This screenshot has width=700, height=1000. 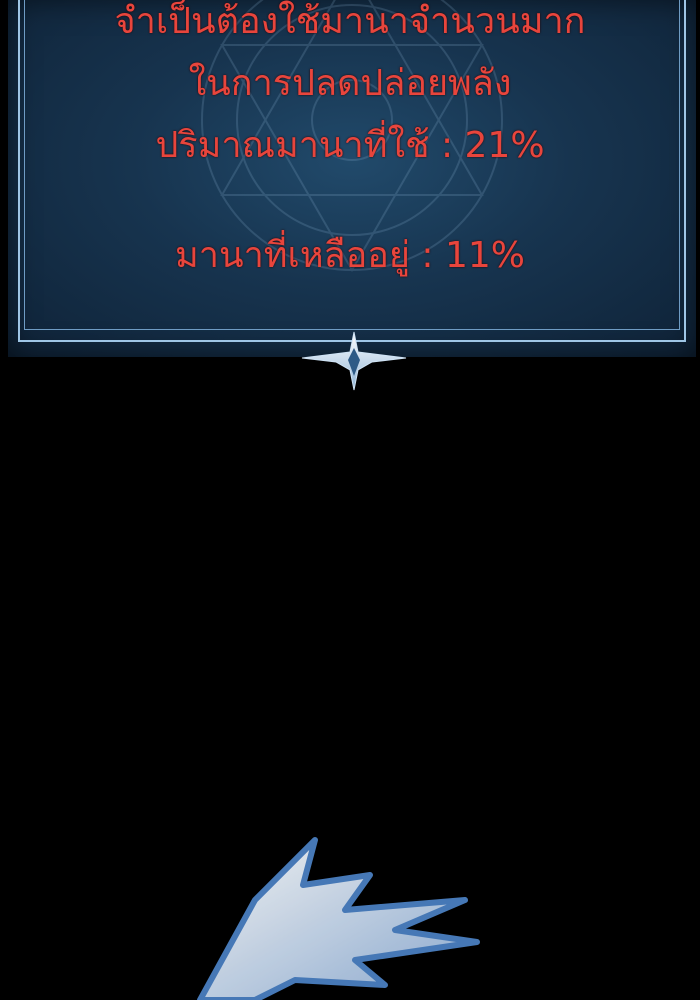 I want to click on message-line-mana-used: ปริมาณมานาที่ใช้ : 21%, so click(x=350, y=145).